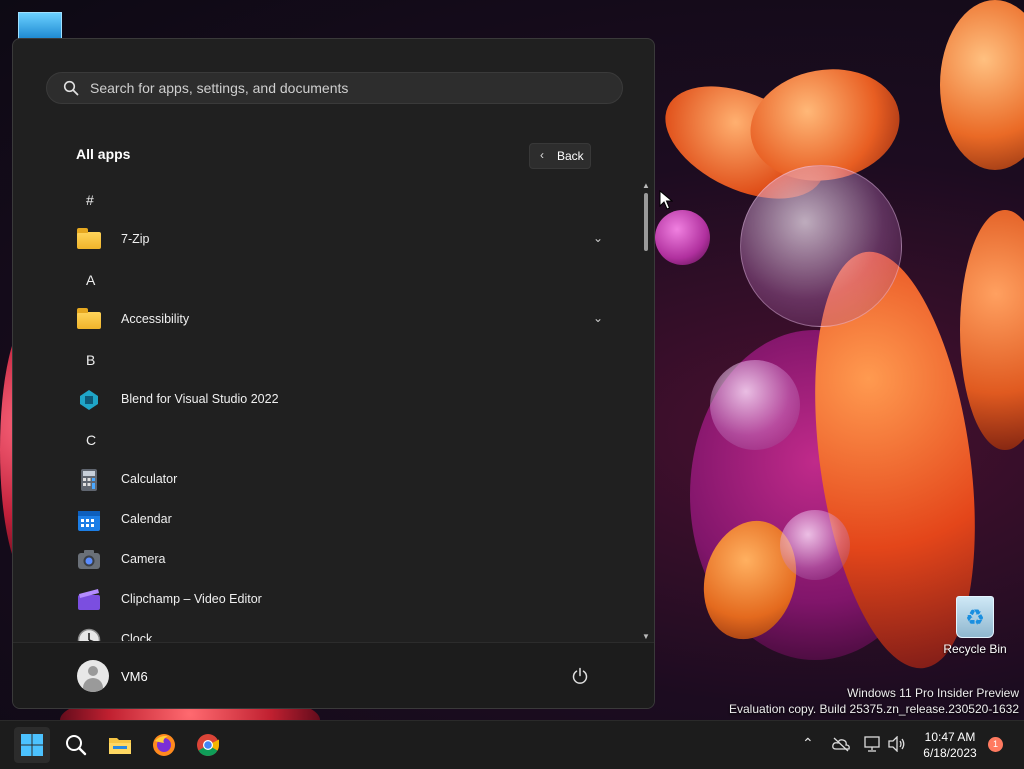 The width and height of the screenshot is (1024, 769). I want to click on app-item-blend: Blend for Visual Studio 2022, so click(338, 400).